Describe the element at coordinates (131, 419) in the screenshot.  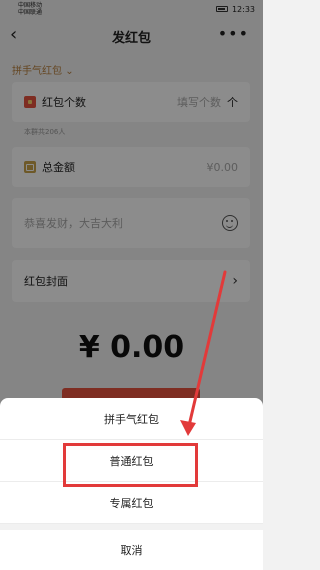
I see `sheet-item-lucky: 拼手气红包` at that location.